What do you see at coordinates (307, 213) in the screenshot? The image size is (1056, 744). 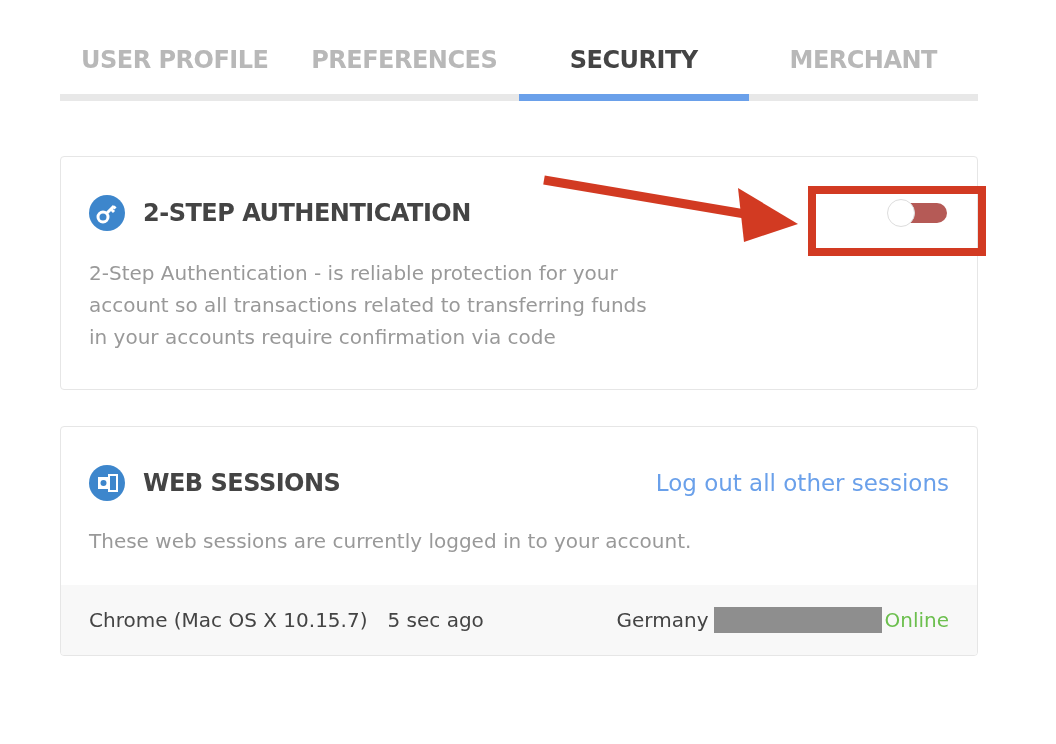 I see `section-title: 2-STEP AUTHENTICATION` at bounding box center [307, 213].